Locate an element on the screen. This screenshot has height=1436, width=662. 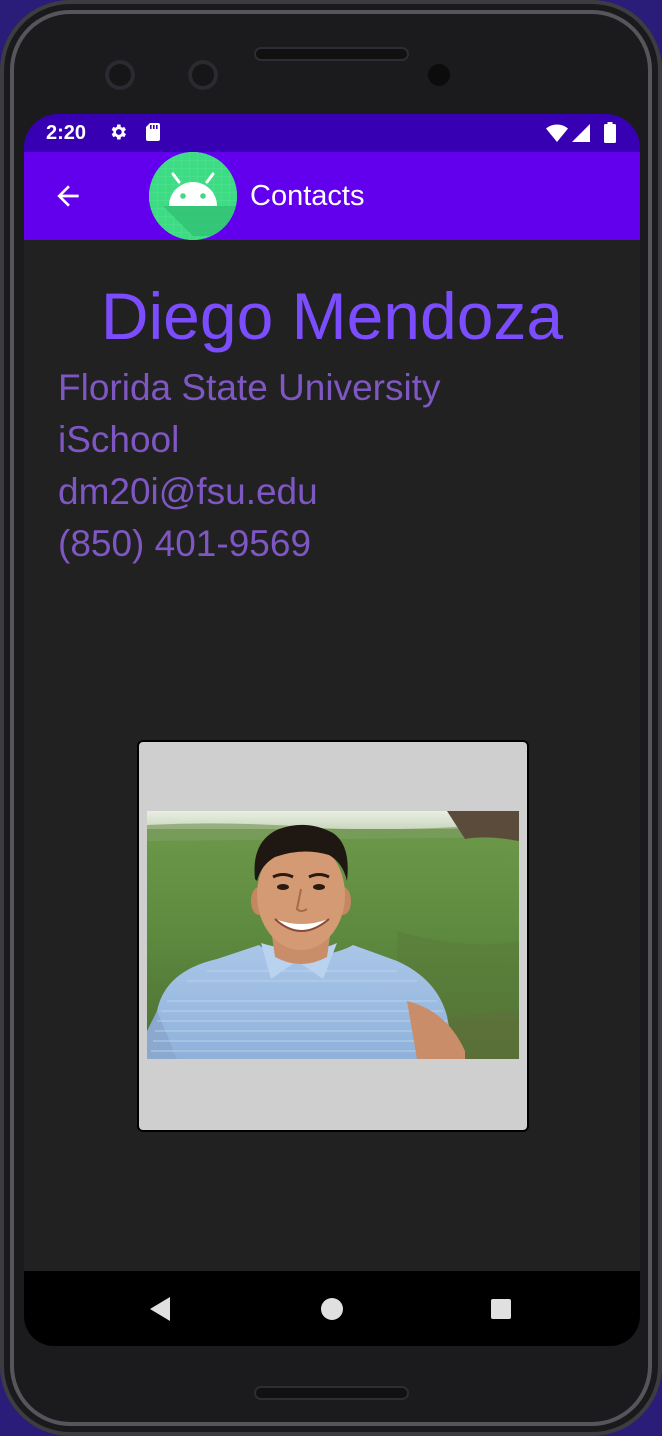
contact-organization: Florida State University is located at coordinates (249, 387).